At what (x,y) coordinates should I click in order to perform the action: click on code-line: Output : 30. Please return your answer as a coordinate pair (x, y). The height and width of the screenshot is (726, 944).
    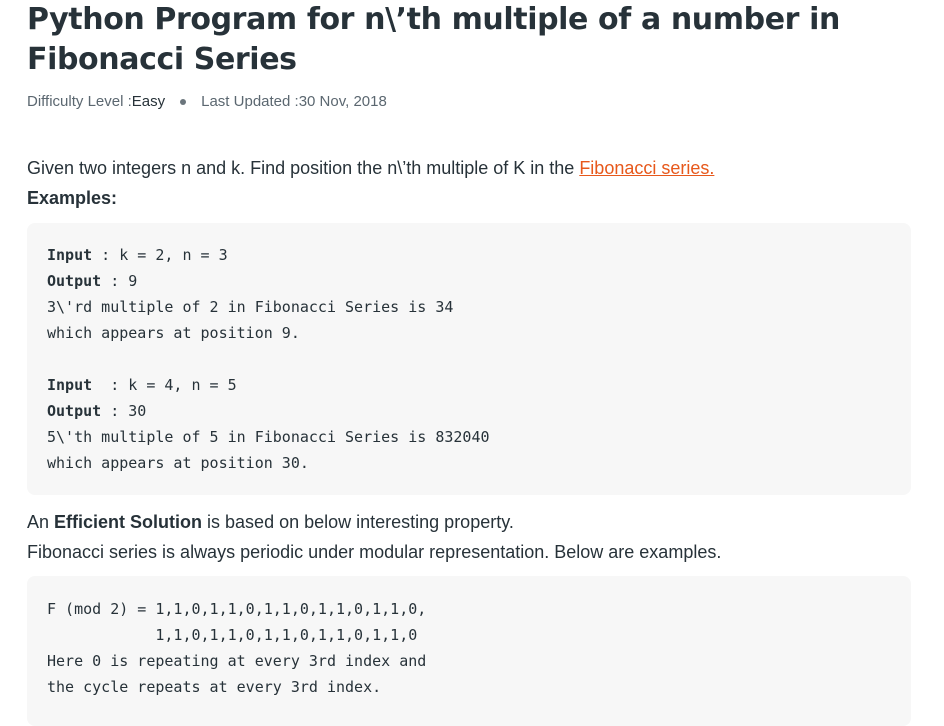
    Looking at the image, I should click on (97, 411).